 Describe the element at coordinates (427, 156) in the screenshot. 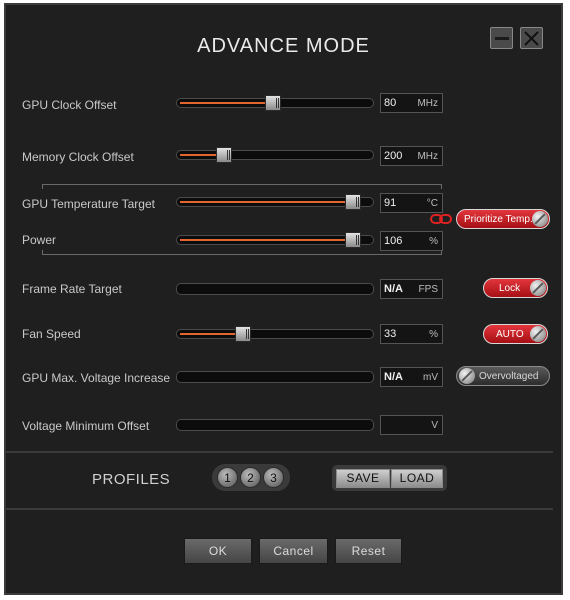

I see `memory-clock-offset-unit: MHz` at that location.